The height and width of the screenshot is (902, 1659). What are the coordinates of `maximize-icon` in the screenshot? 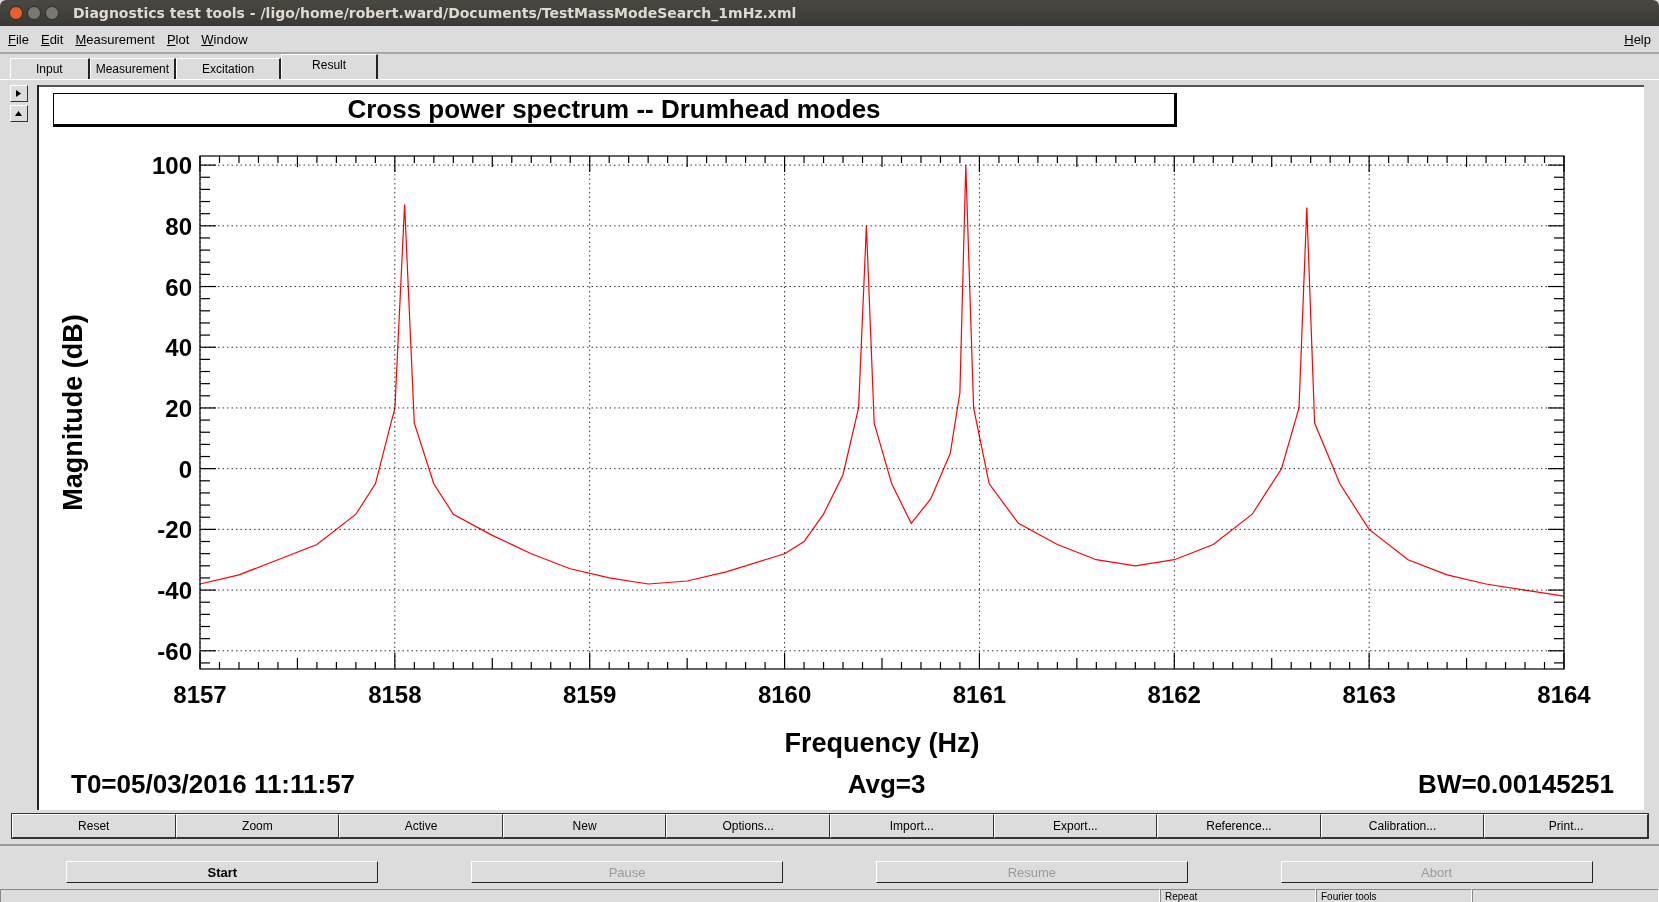 It's located at (52, 13).